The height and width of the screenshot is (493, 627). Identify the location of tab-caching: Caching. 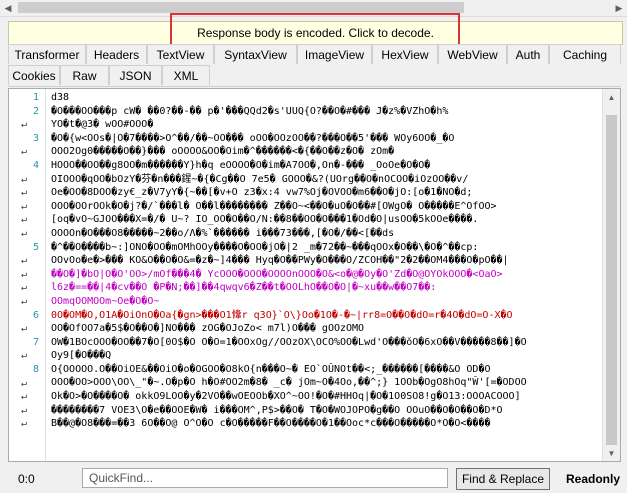
(585, 54).